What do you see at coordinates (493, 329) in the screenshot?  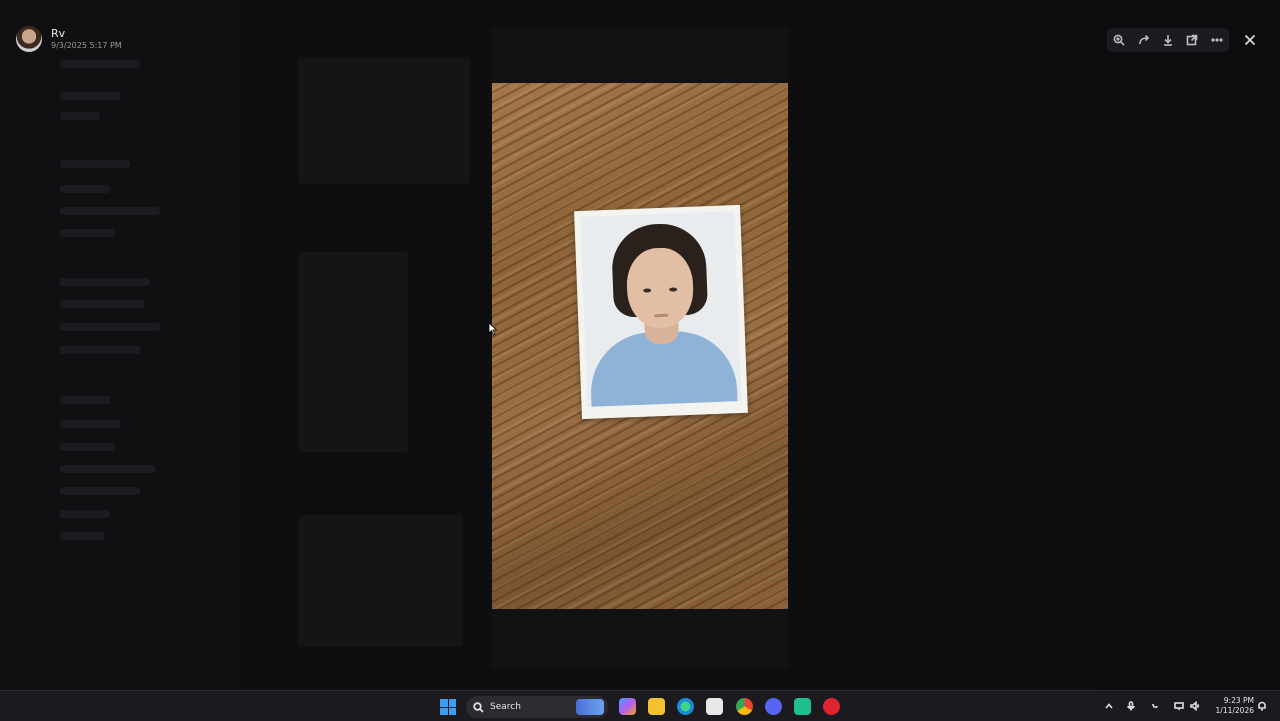 I see `mouse-cursor-icon` at bounding box center [493, 329].